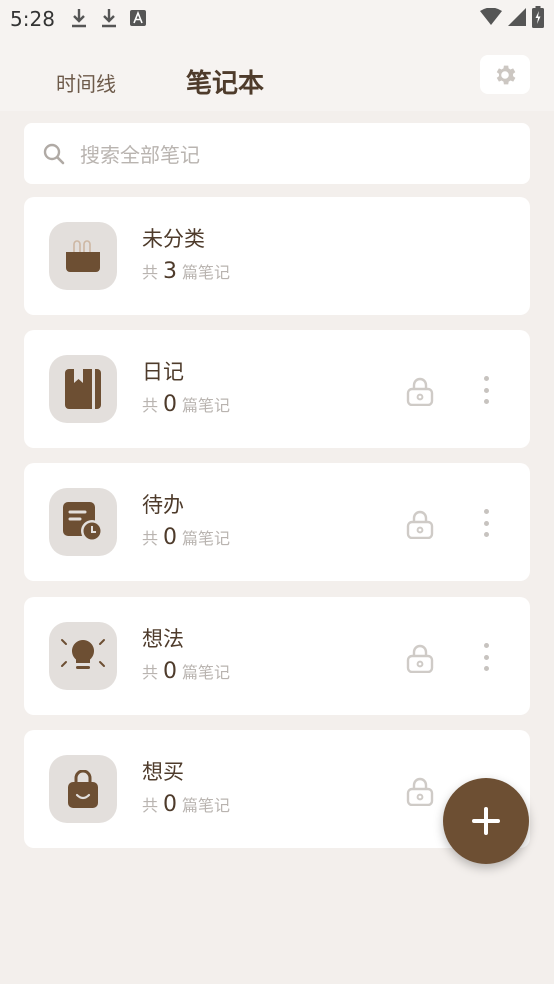  Describe the element at coordinates (163, 372) in the screenshot. I see `notebook-title: 日记` at that location.